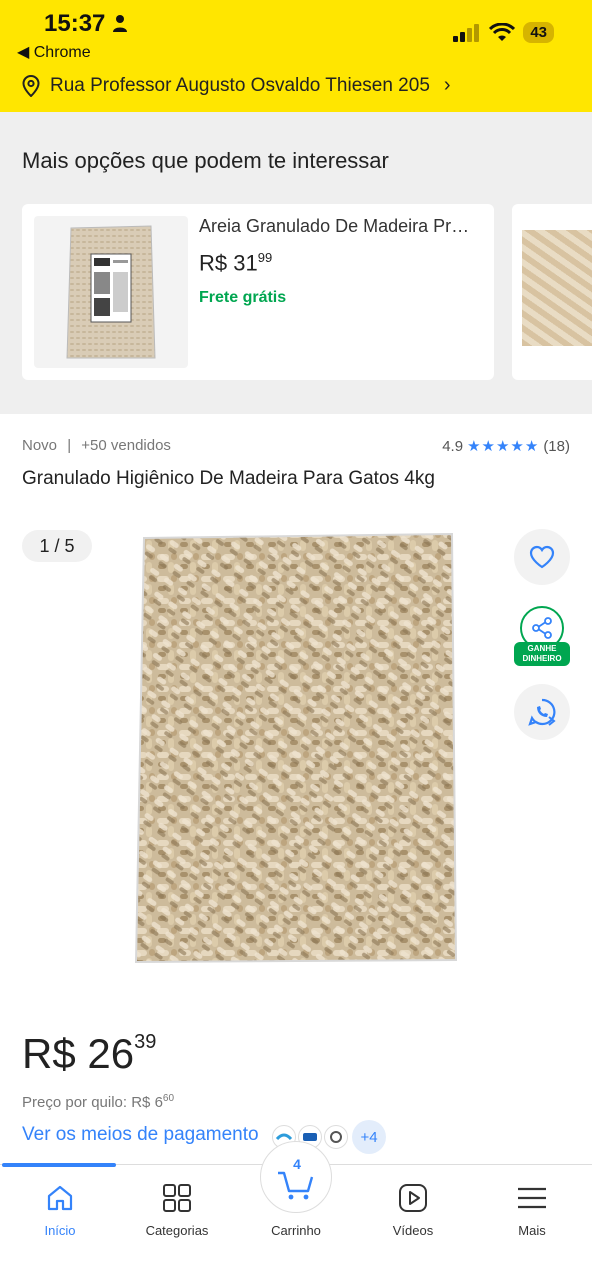 This screenshot has width=592, height=1280. I want to click on status-icons: 43, so click(503, 32).